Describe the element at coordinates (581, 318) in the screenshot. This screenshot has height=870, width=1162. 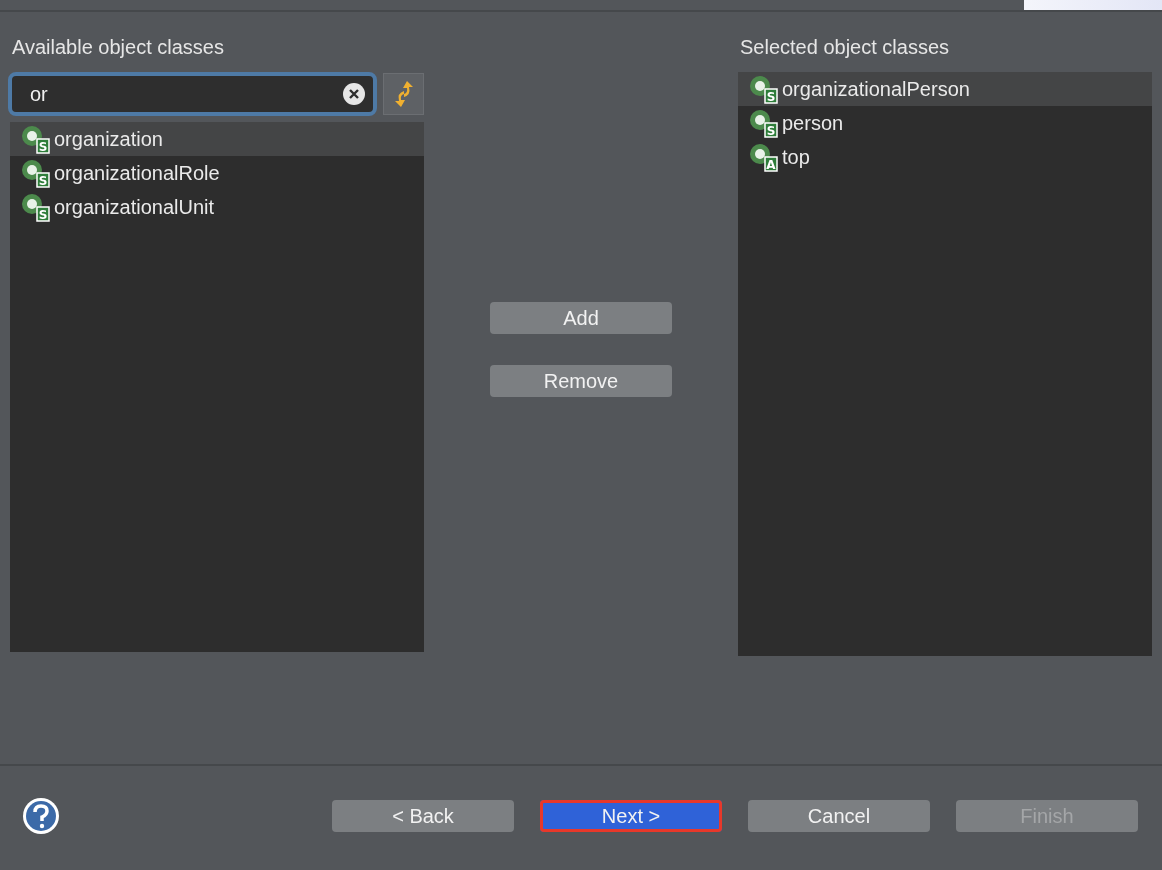
I see `action-button: Add` at that location.